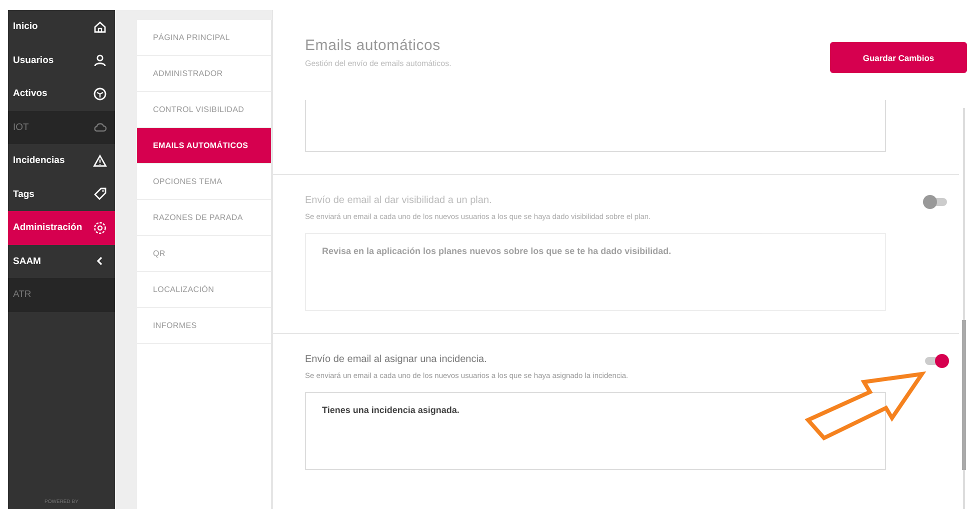 Image resolution: width=973 pixels, height=509 pixels. What do you see at coordinates (61, 194) in the screenshot?
I see `sidebar-item: Tags` at bounding box center [61, 194].